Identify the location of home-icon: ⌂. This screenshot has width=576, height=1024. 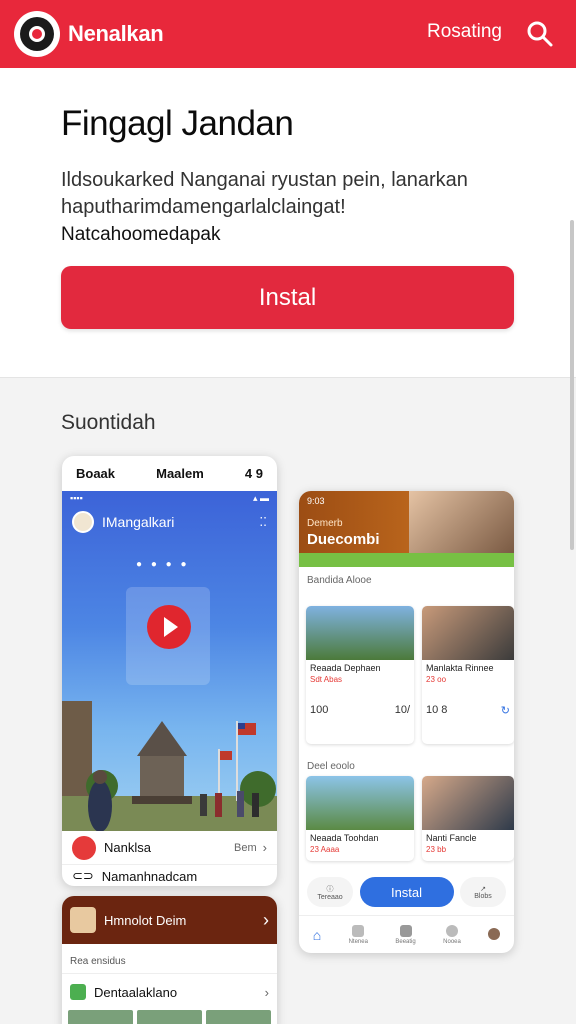
(317, 934).